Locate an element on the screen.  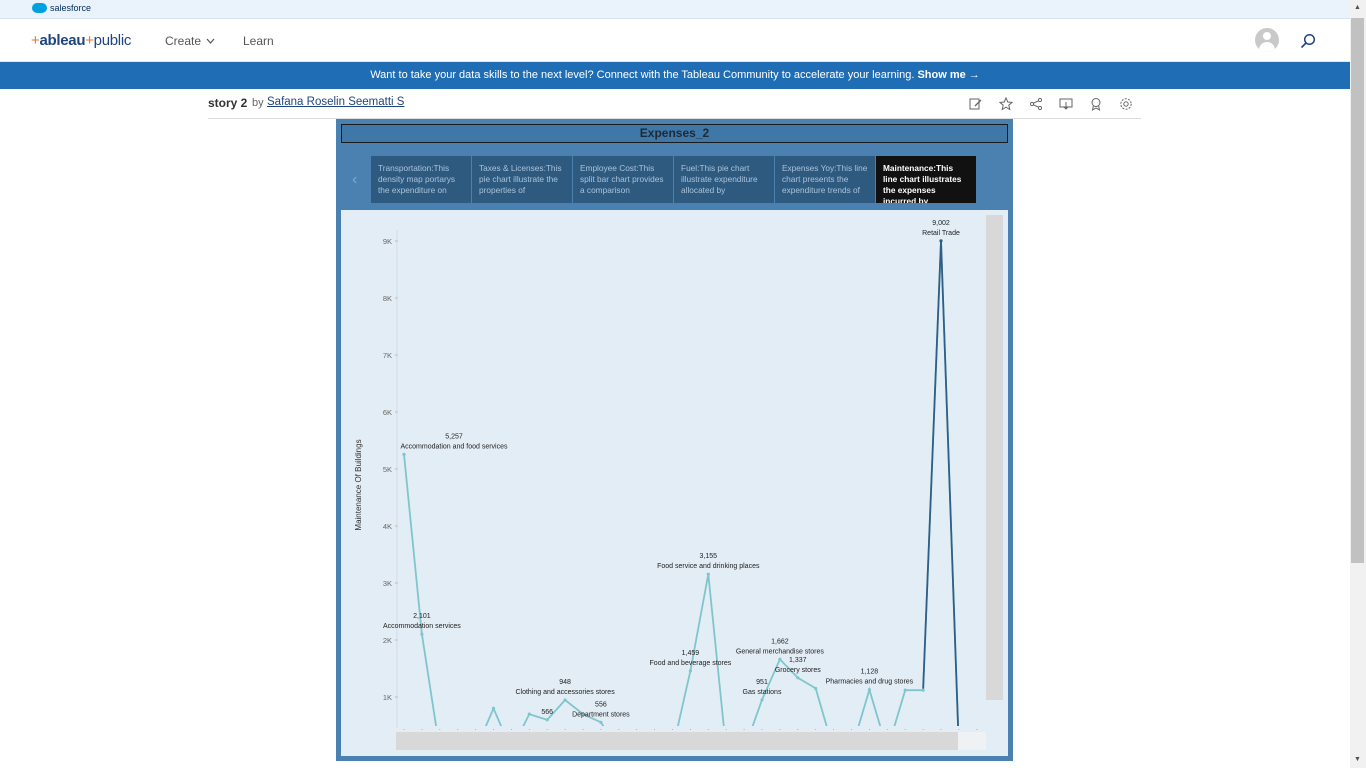
salesforce-bar: salesforce is located at coordinates (675, 9).